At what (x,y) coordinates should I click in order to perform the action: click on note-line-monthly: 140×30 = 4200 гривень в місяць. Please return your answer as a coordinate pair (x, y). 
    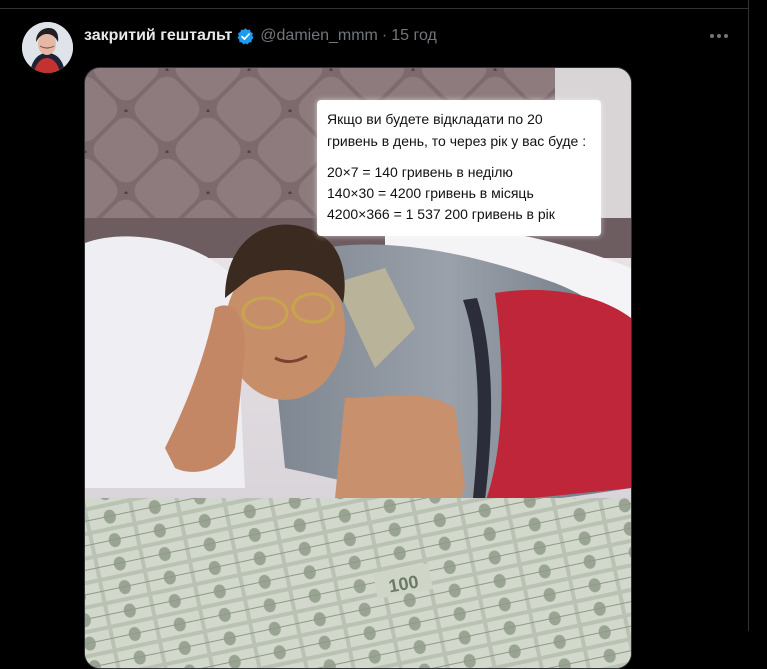
    Looking at the image, I should click on (430, 193).